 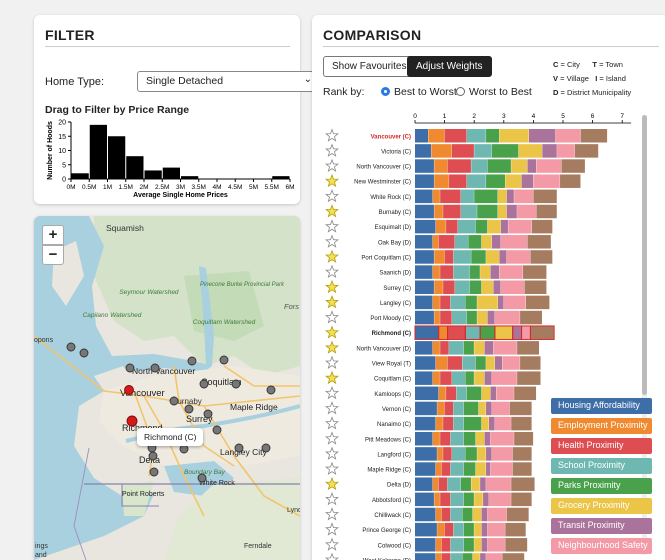 What do you see at coordinates (41, 555) in the screenshot?
I see `map-label: and` at bounding box center [41, 555].